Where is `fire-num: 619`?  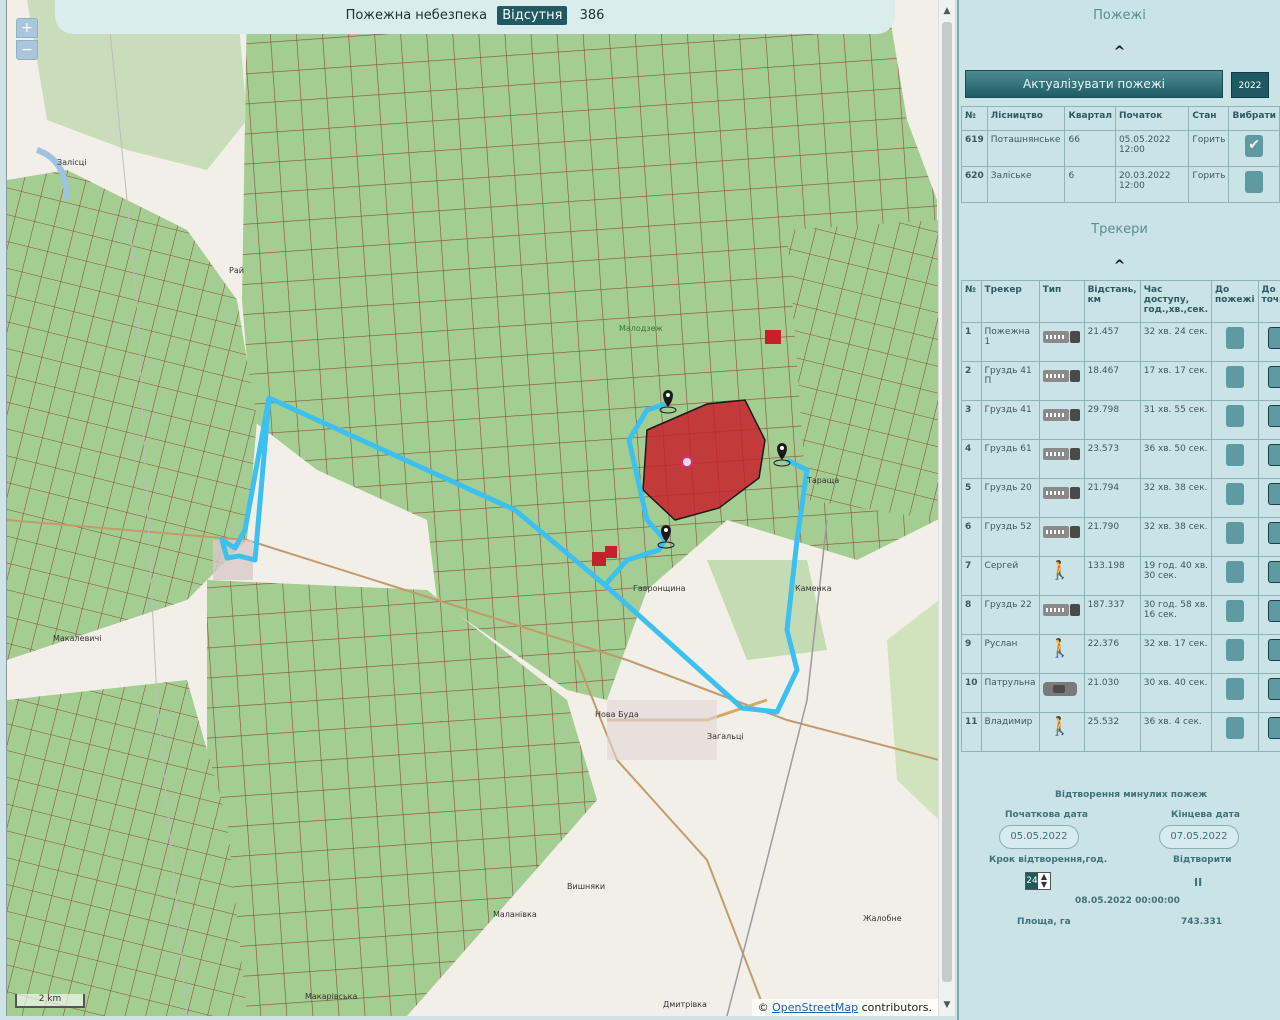
fire-num: 619 is located at coordinates (974, 148).